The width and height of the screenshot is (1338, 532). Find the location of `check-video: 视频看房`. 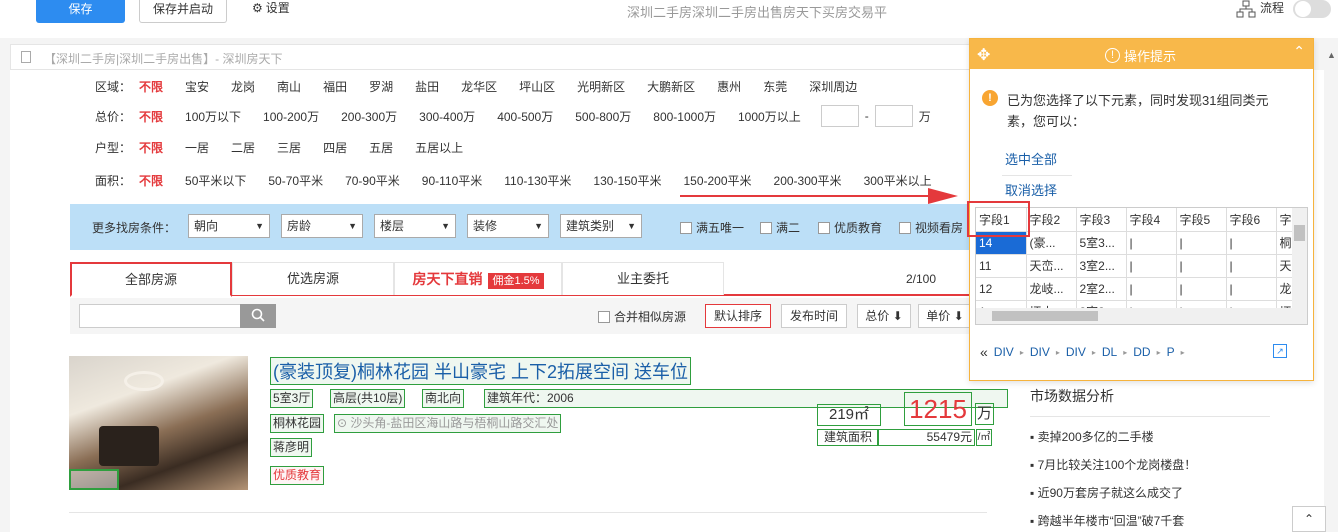

check-video: 视频看房 is located at coordinates (931, 227).